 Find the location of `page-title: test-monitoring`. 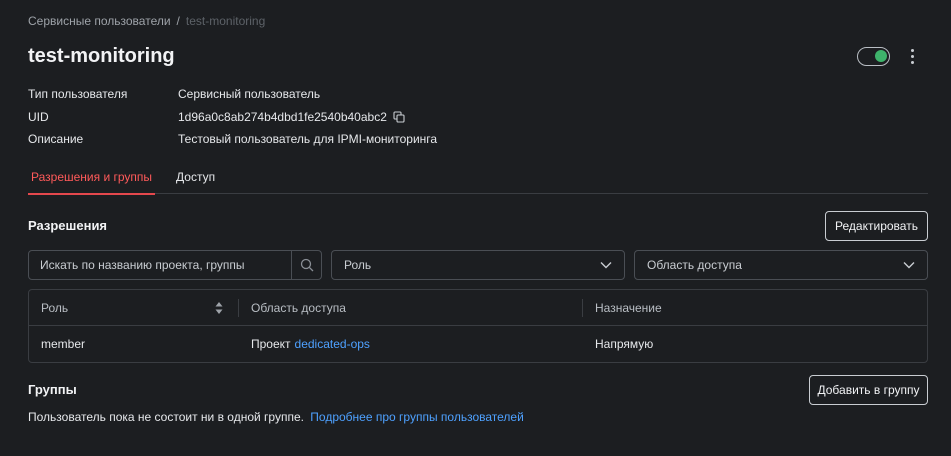

page-title: test-monitoring is located at coordinates (101, 56).